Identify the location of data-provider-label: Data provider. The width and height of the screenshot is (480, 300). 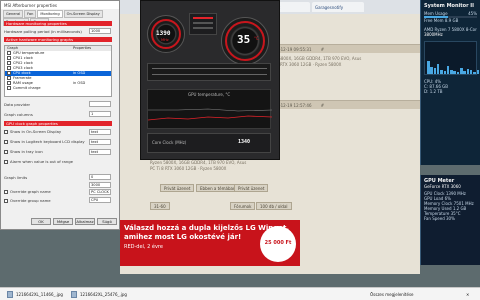
(17, 104).